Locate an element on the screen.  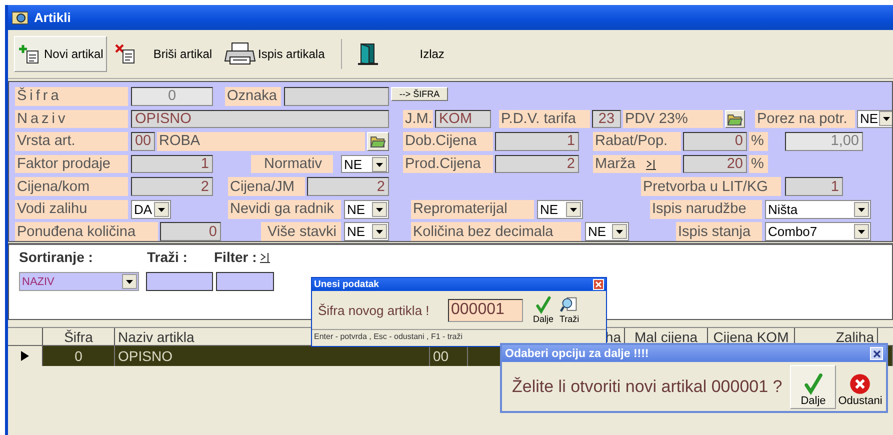
field-label: Normativ is located at coordinates (292, 164).